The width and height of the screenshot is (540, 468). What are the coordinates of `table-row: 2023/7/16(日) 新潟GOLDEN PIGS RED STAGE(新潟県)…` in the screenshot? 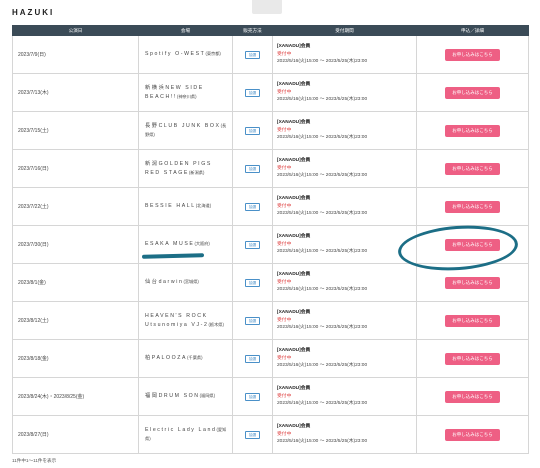 It's located at (270, 168).